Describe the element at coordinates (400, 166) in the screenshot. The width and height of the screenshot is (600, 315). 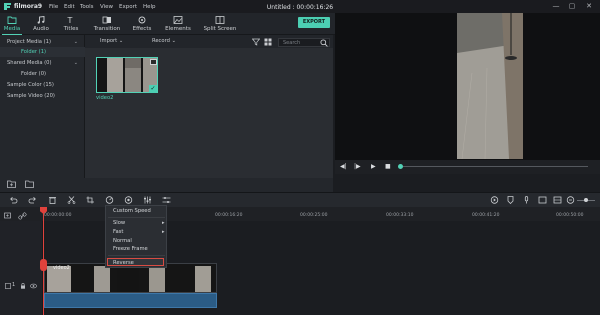
I see `preview-scrubber-handle` at that location.